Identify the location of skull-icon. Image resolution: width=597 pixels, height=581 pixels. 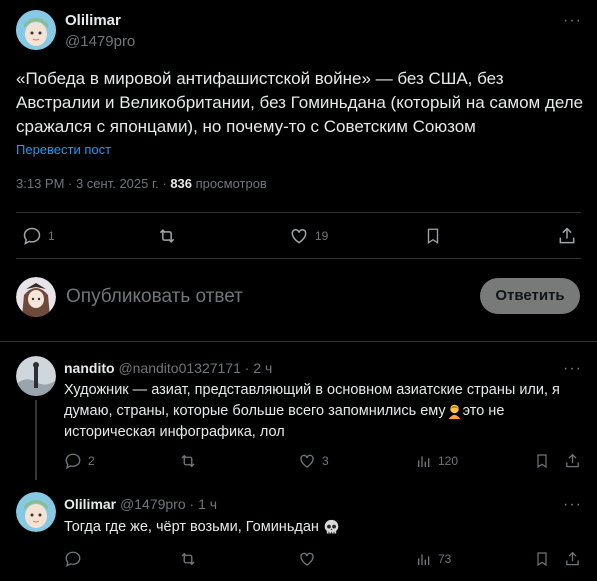
(331, 526).